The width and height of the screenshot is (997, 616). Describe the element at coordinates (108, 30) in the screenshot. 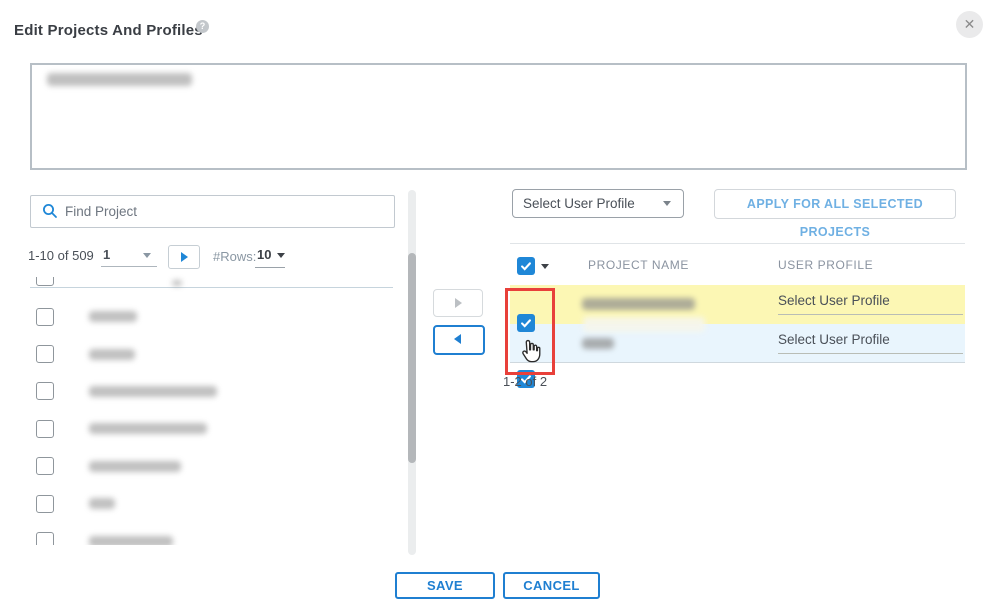

I see `dialog-title: Edit Projects And Profiles` at that location.